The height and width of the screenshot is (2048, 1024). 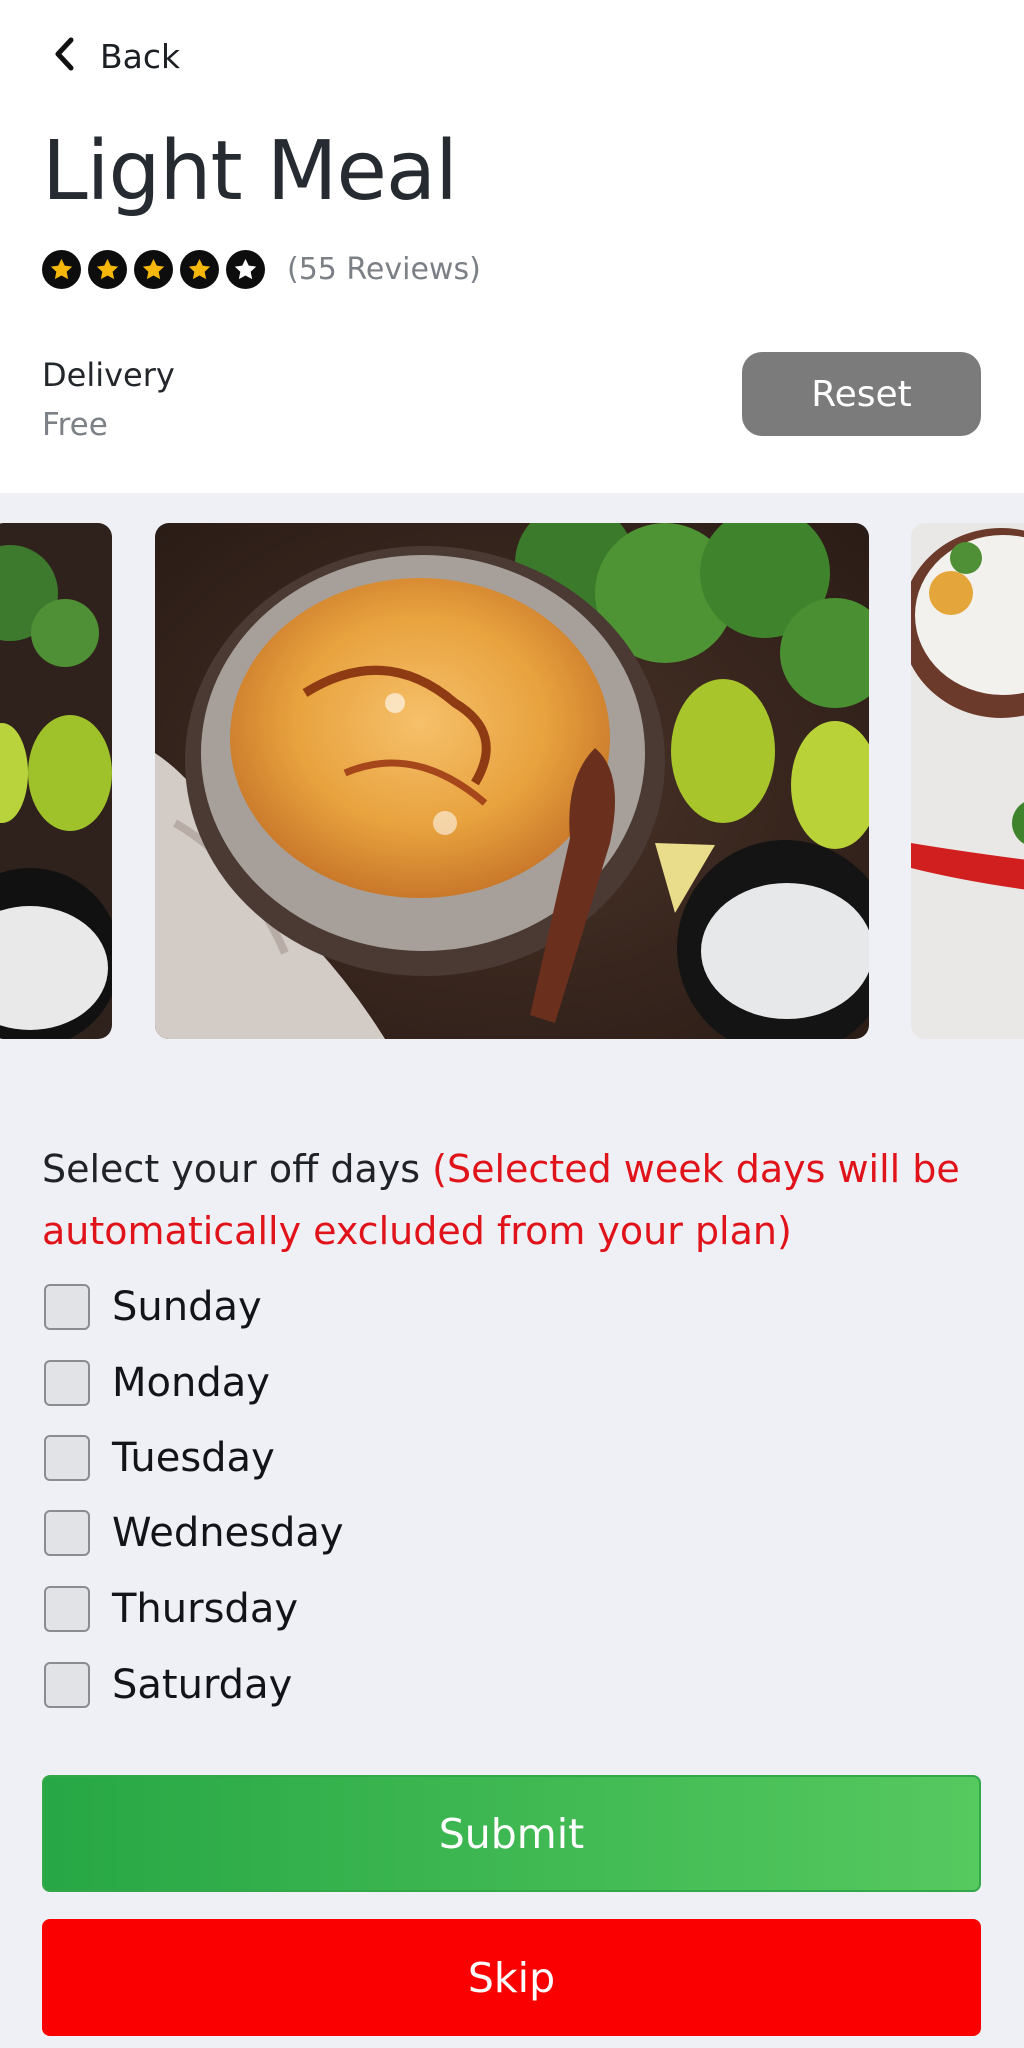 I want to click on day-option-tuesday: Tuesday, so click(x=159, y=1458).